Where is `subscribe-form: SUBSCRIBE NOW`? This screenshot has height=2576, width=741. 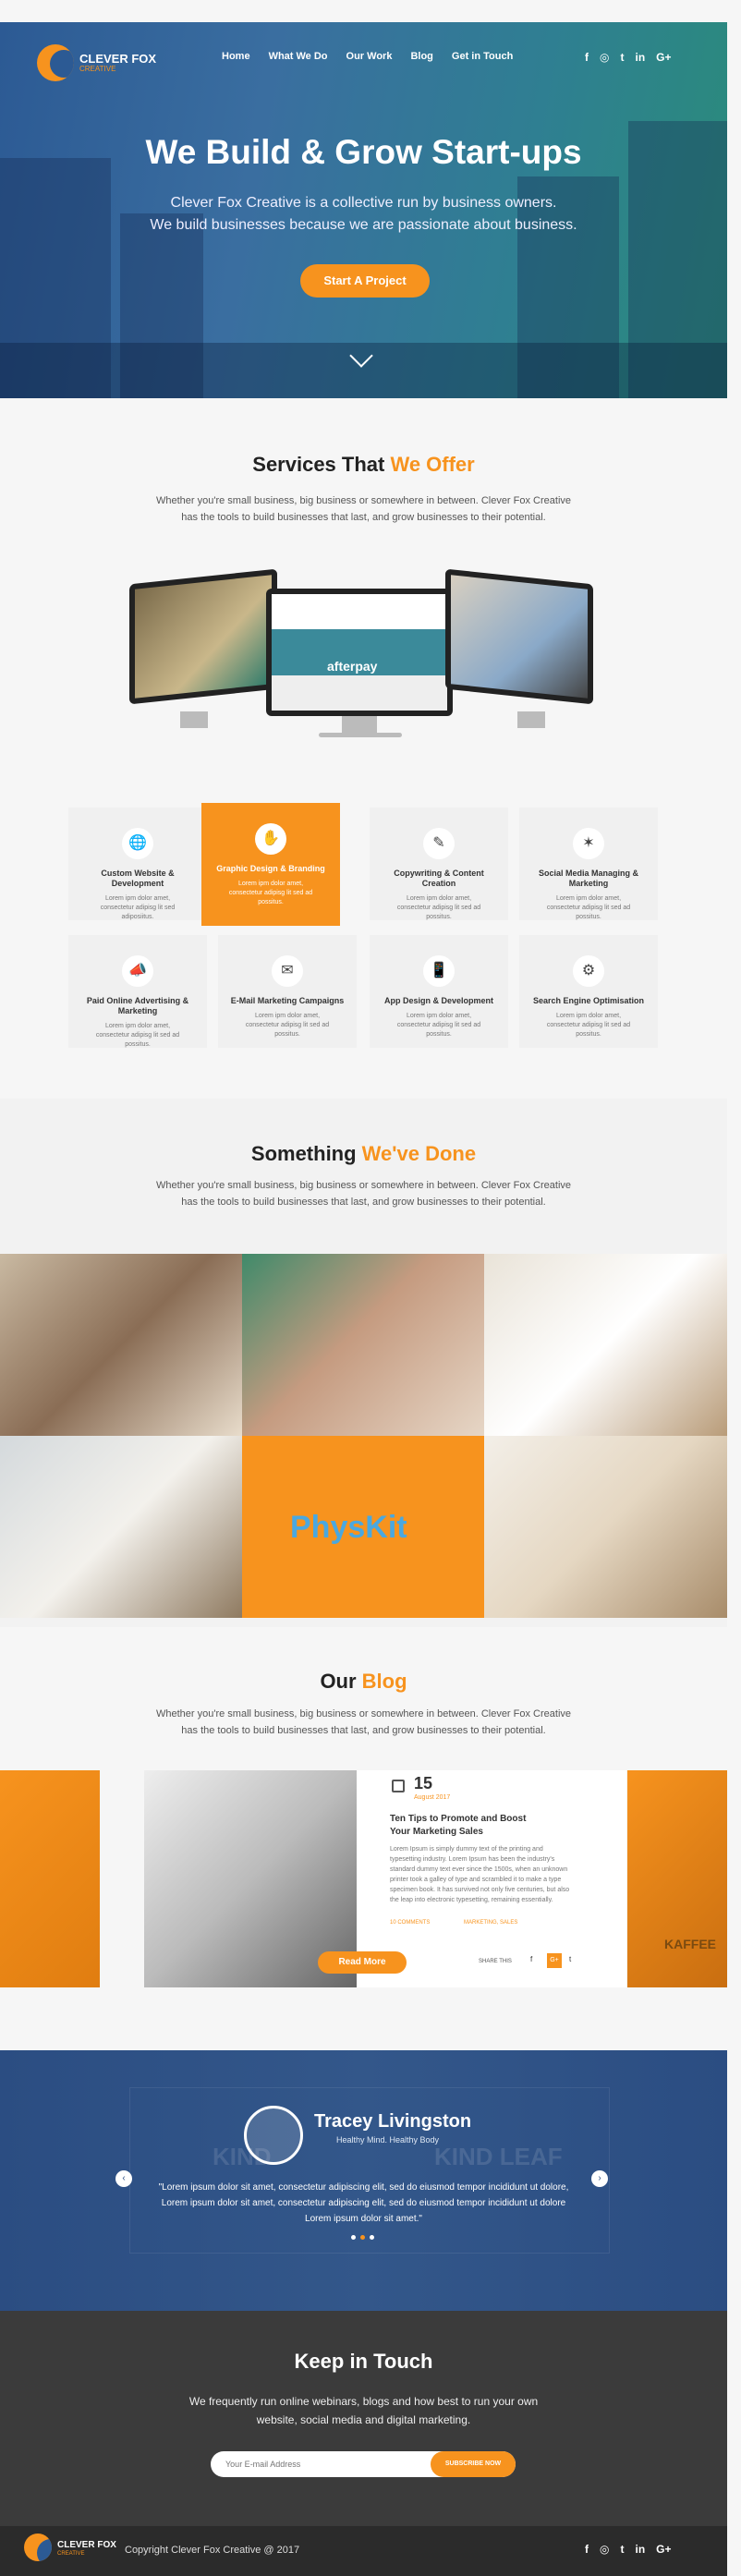 subscribe-form: SUBSCRIBE NOW is located at coordinates (363, 2464).